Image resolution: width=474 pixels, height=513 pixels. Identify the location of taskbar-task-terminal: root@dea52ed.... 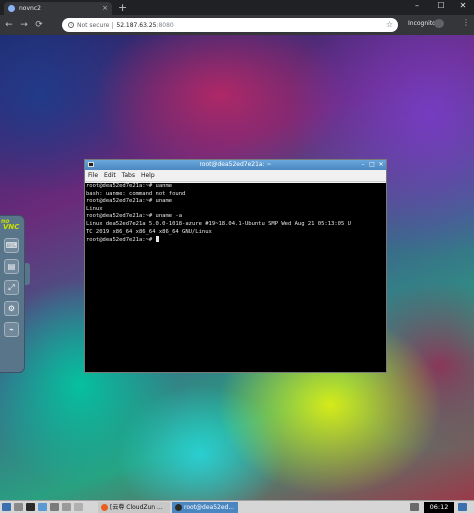
(205, 507).